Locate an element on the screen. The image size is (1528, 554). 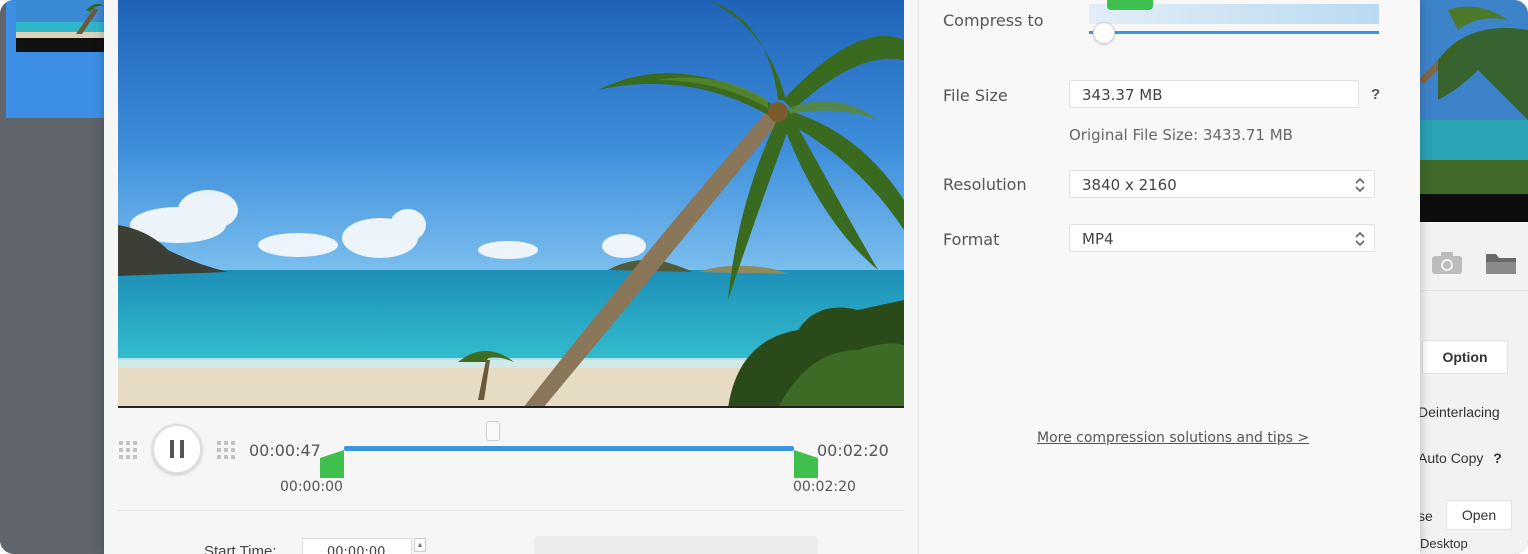
file-size-help-icon: ? is located at coordinates (1375, 94).